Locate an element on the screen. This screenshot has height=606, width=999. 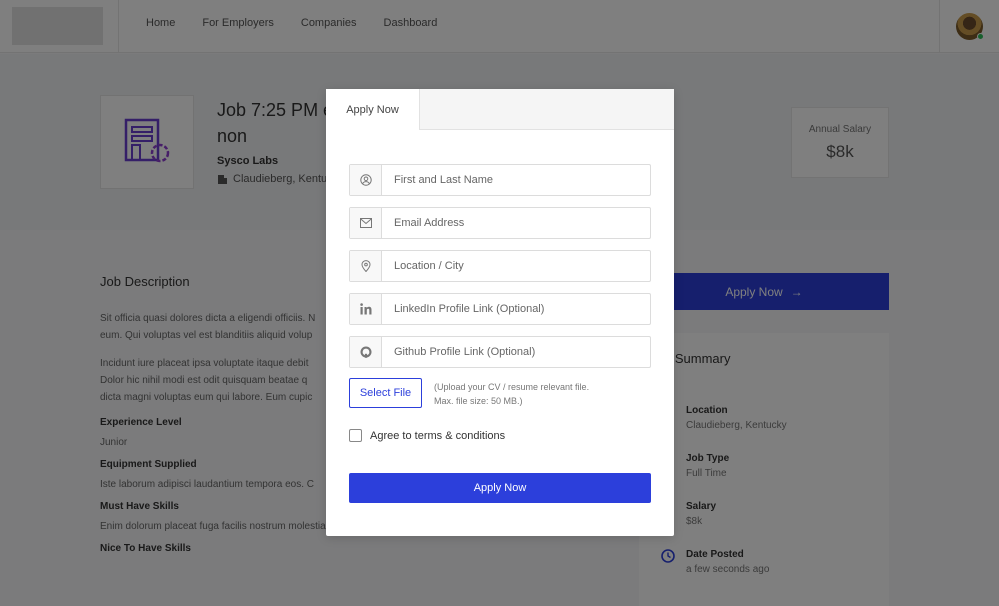
mail-icon is located at coordinates (366, 223).